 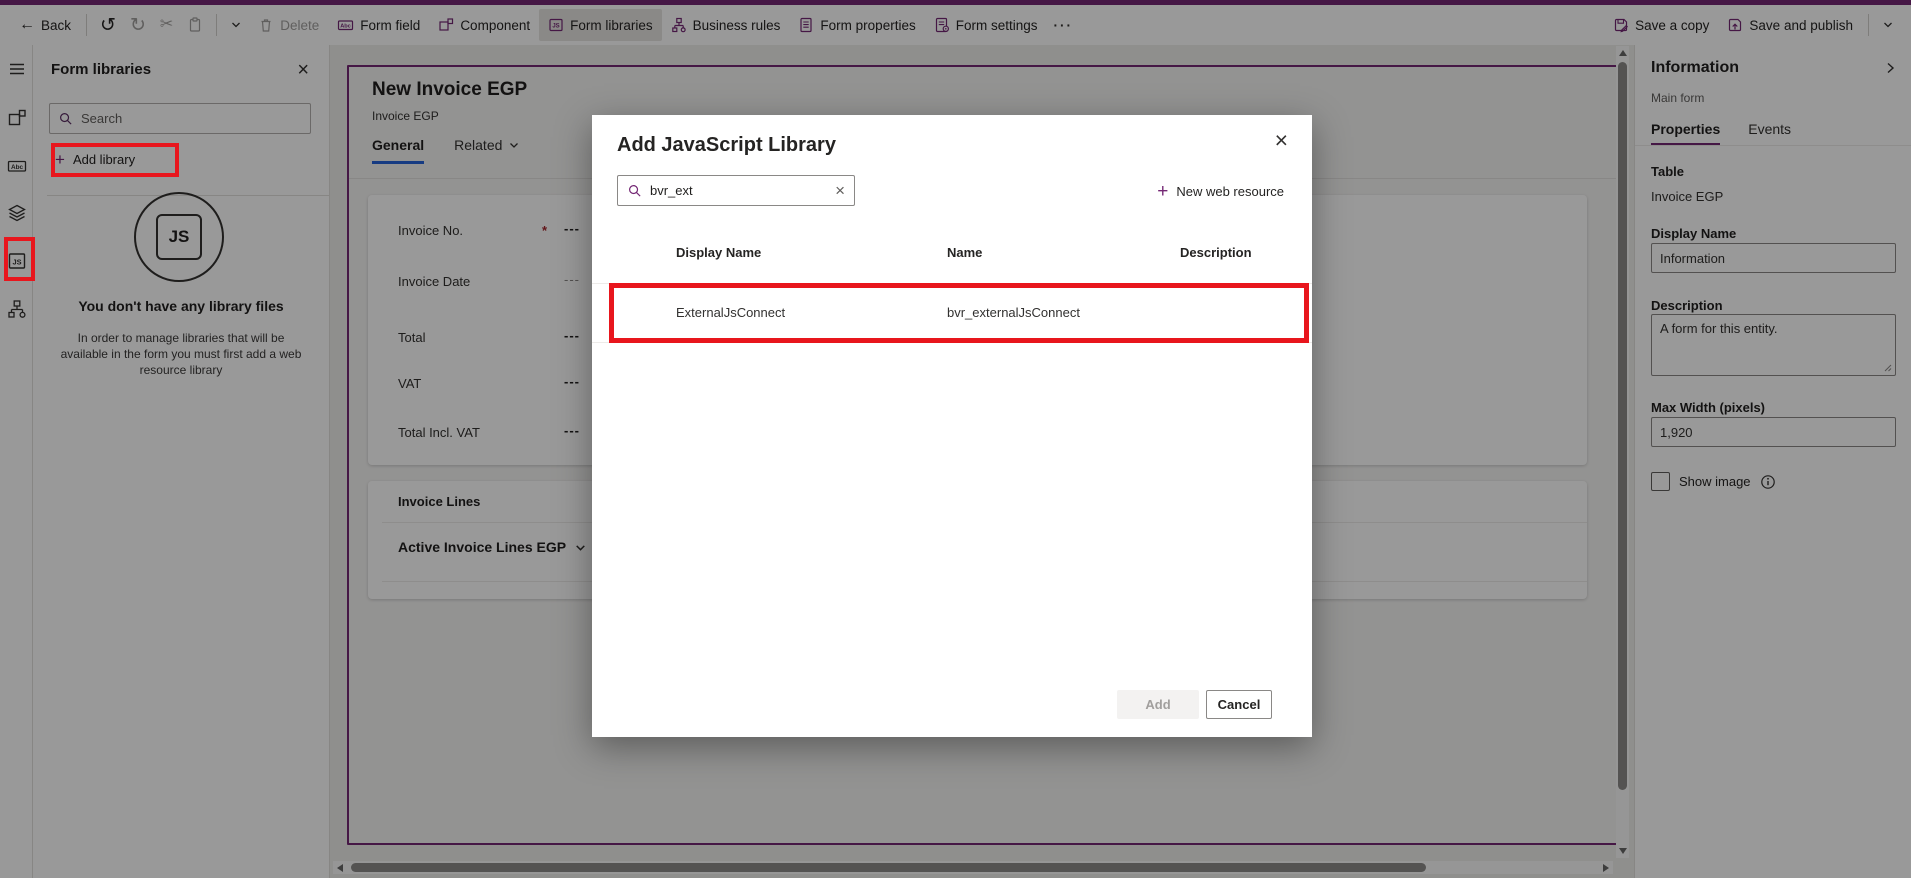 I want to click on cell-name: bvr_externalJsConnect, so click(x=1013, y=312).